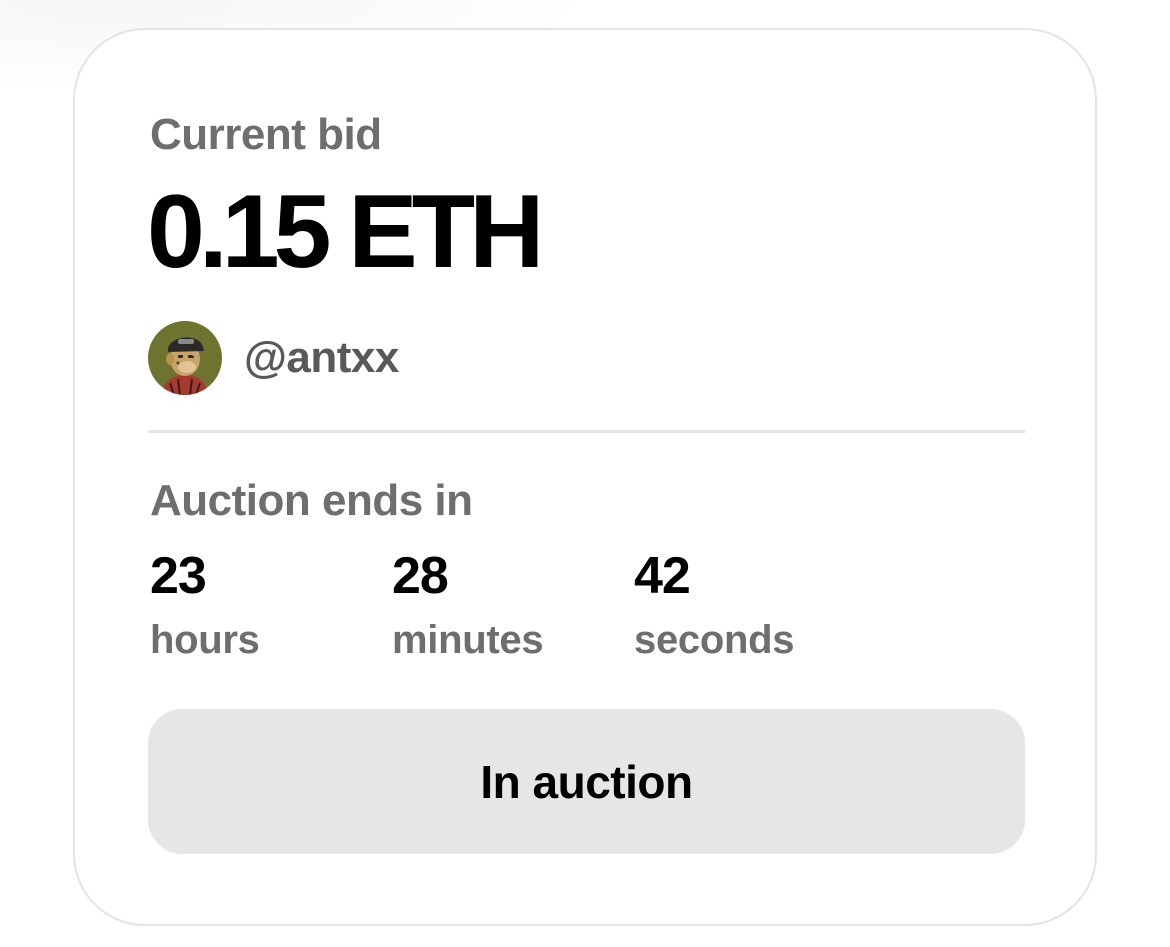 The height and width of the screenshot is (947, 1170). Describe the element at coordinates (205, 640) in the screenshot. I see `countdown-unit-label: hours` at that location.